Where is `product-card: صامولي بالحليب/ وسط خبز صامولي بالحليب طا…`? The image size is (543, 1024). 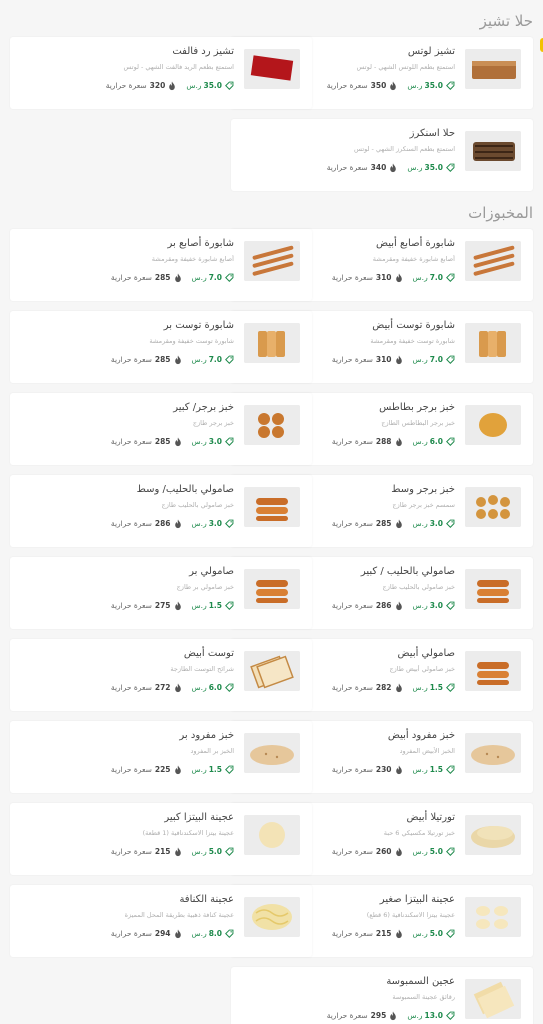 product-card: صامولي بالحليب/ وسط خبز صامولي بالحليب طا… is located at coordinates (161, 511).